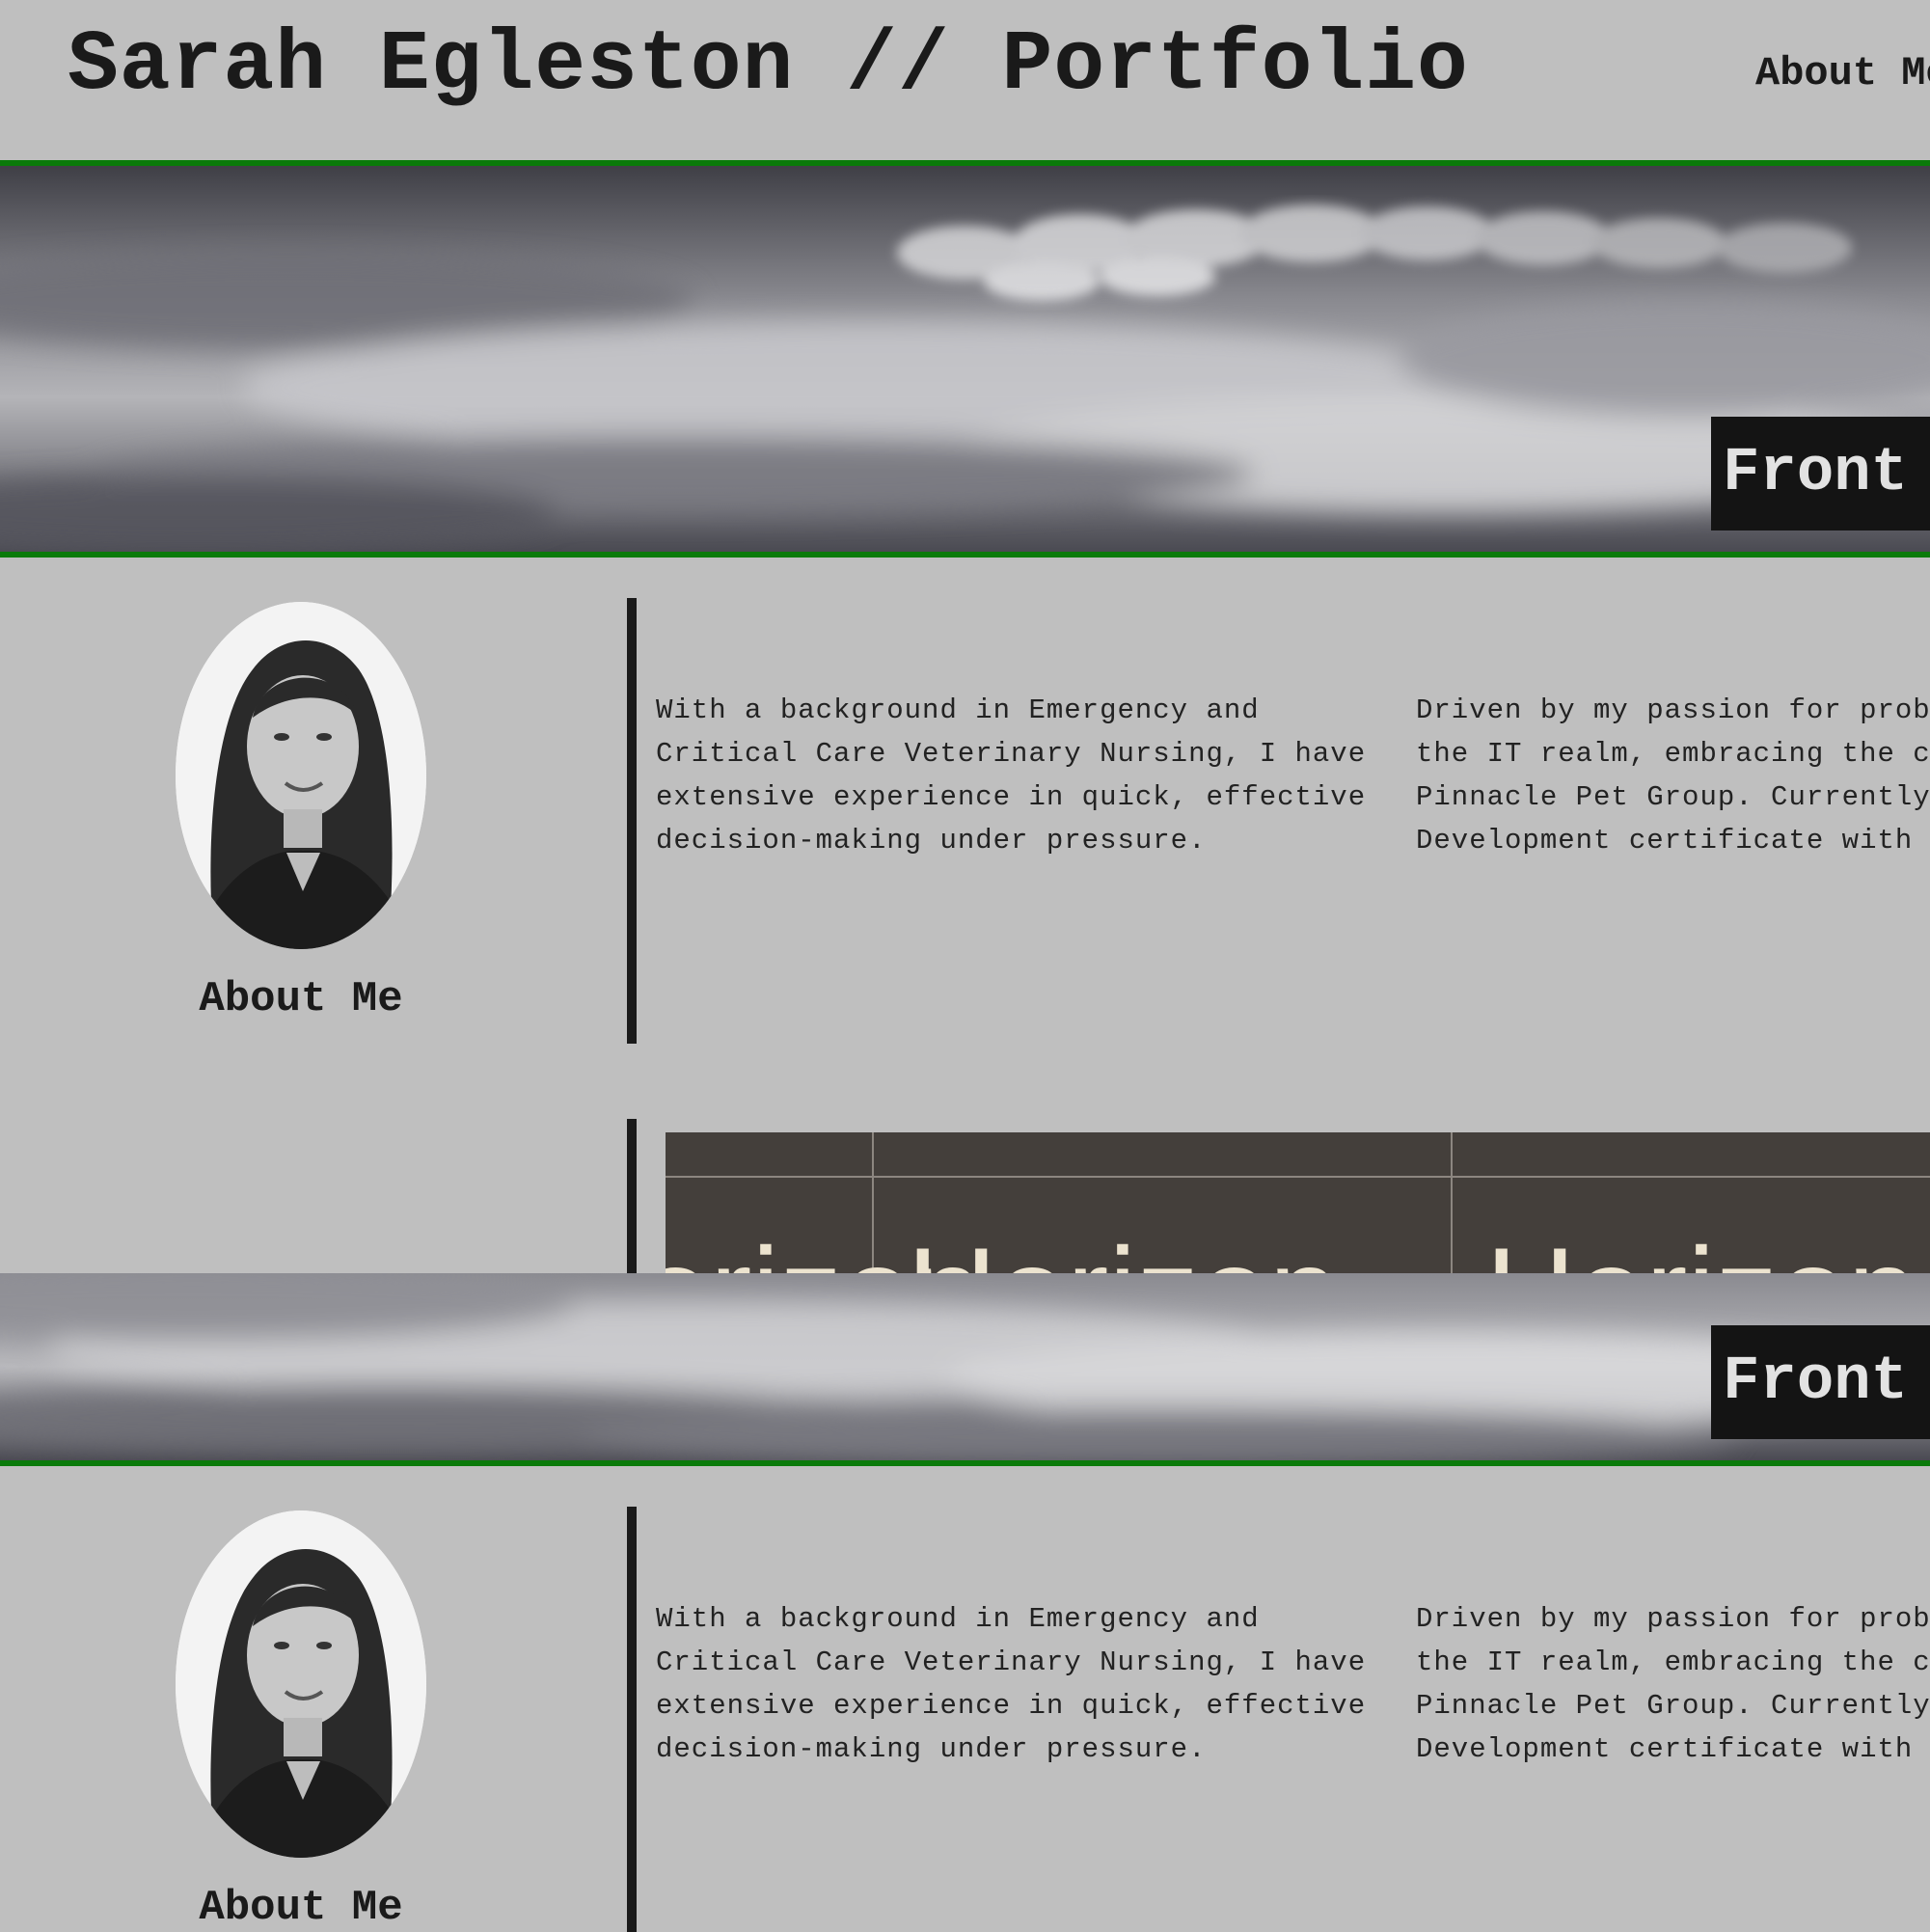 Image resolution: width=1930 pixels, height=1932 pixels. Describe the element at coordinates (632, 1196) in the screenshot. I see `project-divider-bar` at that location.